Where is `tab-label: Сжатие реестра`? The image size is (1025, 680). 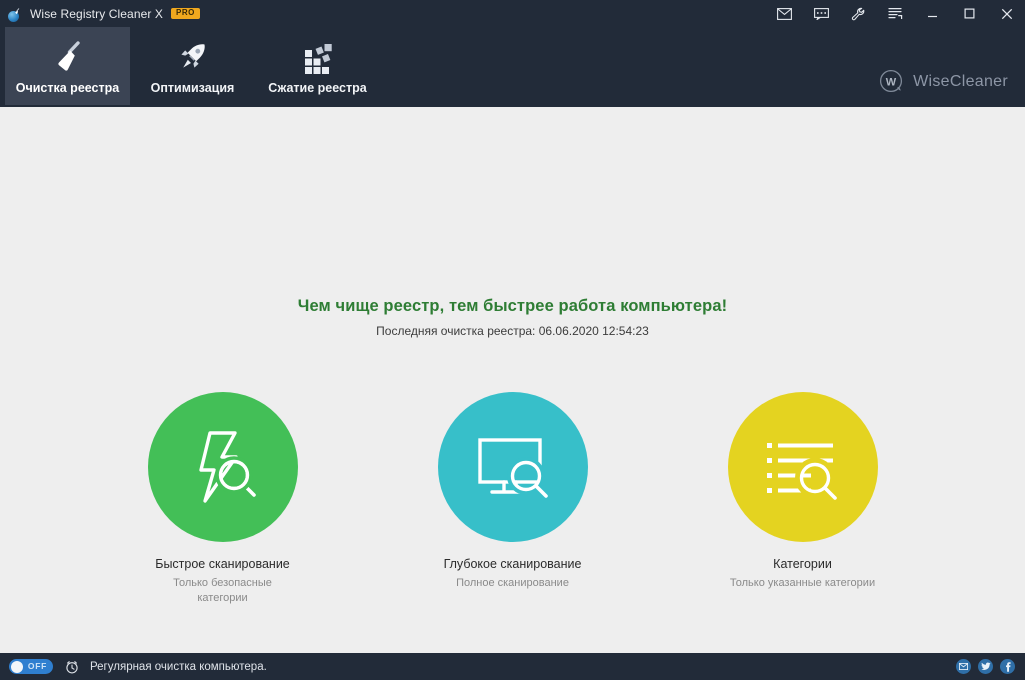
tab-label: Сжатие реестра is located at coordinates (317, 88).